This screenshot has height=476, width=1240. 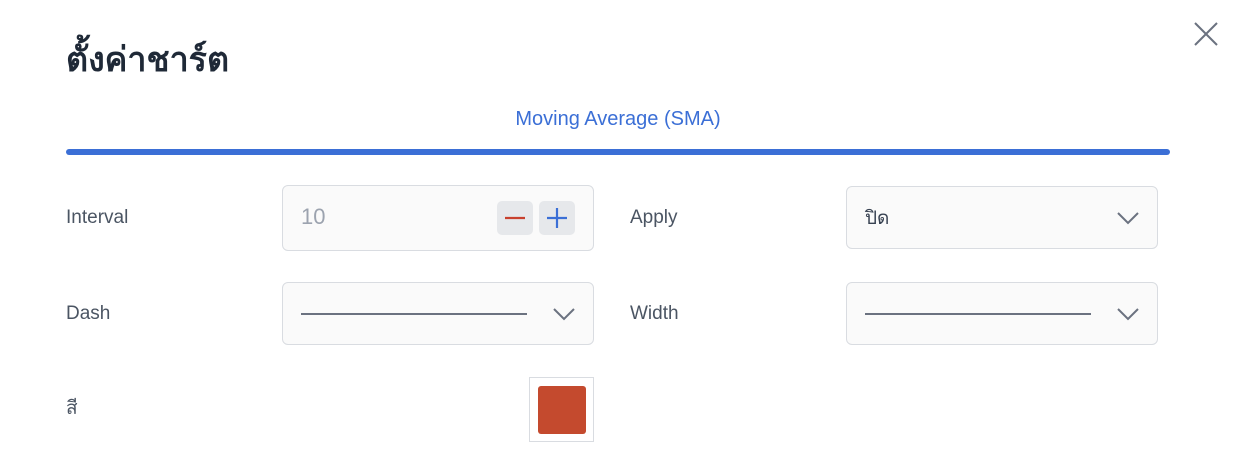 What do you see at coordinates (72, 408) in the screenshot?
I see `color-label: สี` at bounding box center [72, 408].